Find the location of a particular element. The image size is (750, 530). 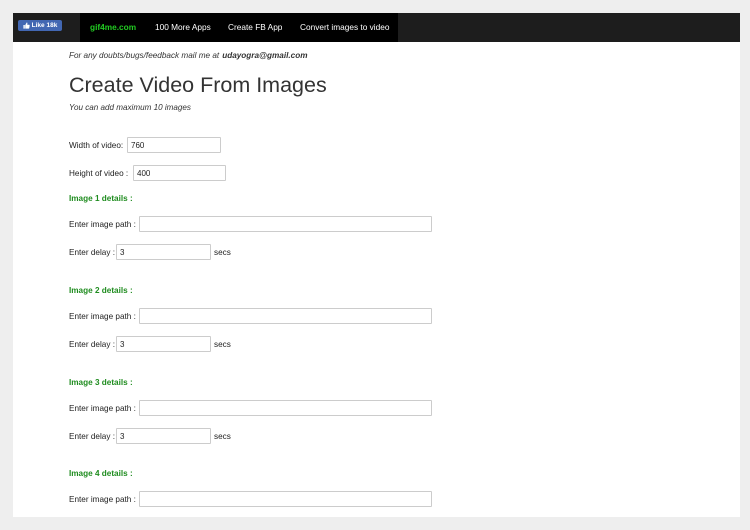

image-3-path-label: Enter image path : is located at coordinates (102, 408).